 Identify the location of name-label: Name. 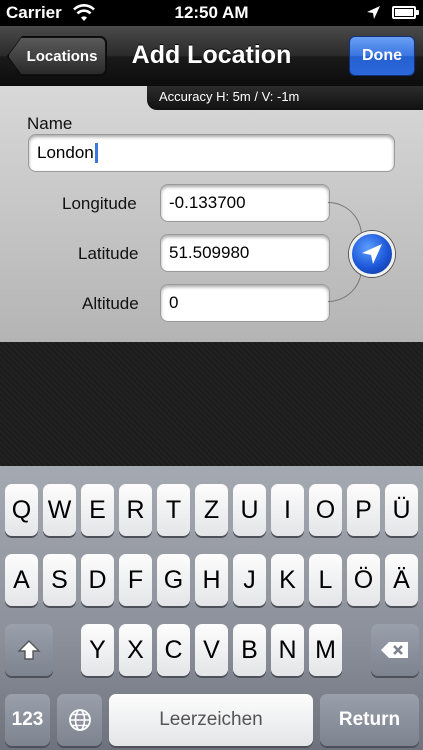
(50, 123).